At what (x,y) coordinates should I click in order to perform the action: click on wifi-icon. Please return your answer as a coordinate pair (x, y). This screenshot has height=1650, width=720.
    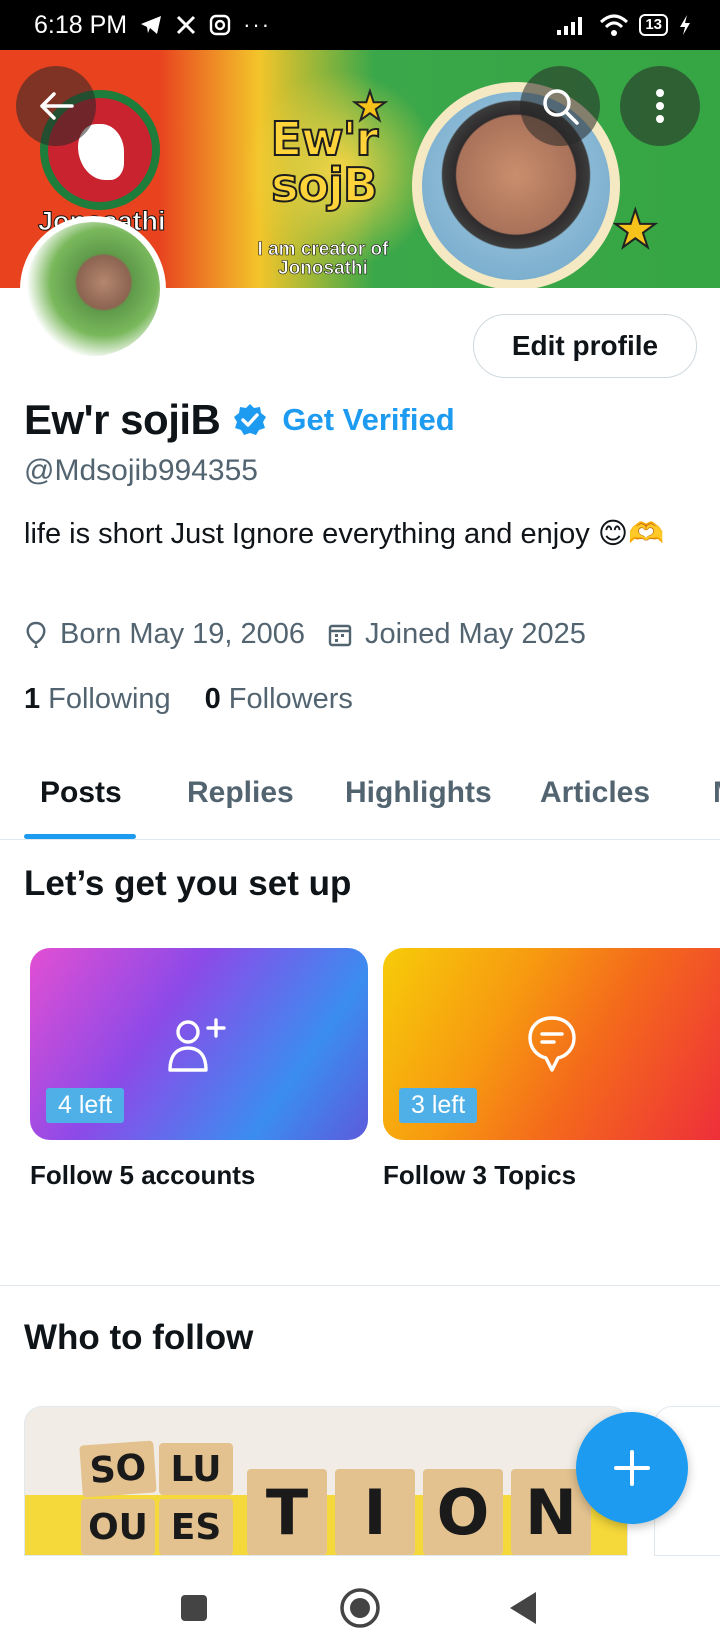
    Looking at the image, I should click on (614, 25).